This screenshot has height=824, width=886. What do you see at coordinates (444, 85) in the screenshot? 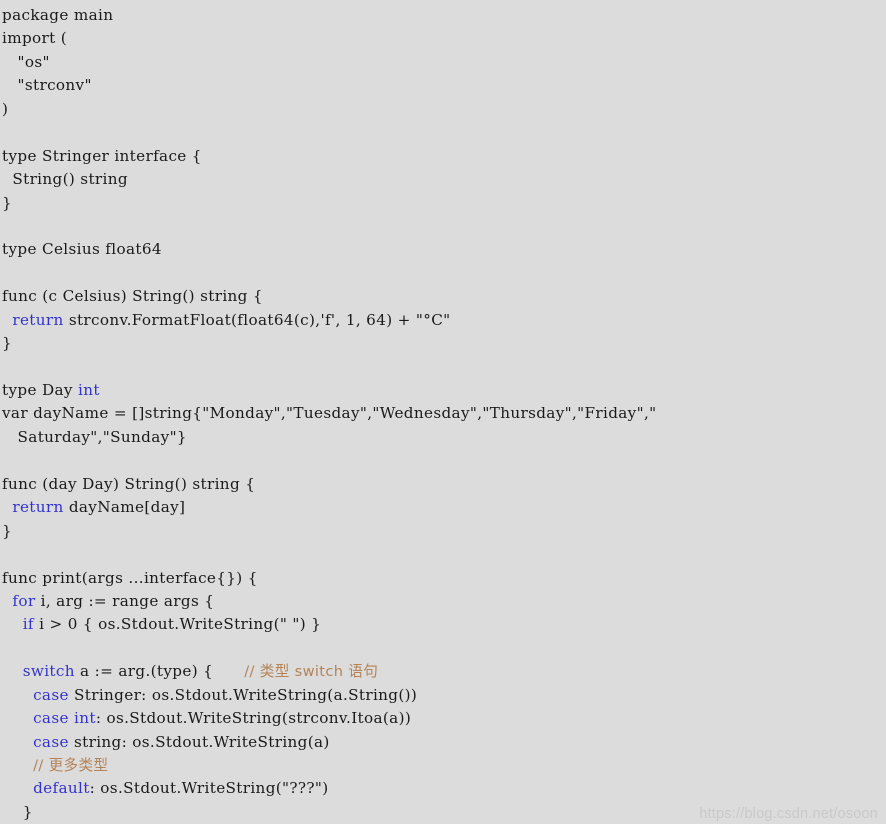
I see `code-line: "strconv"` at bounding box center [444, 85].